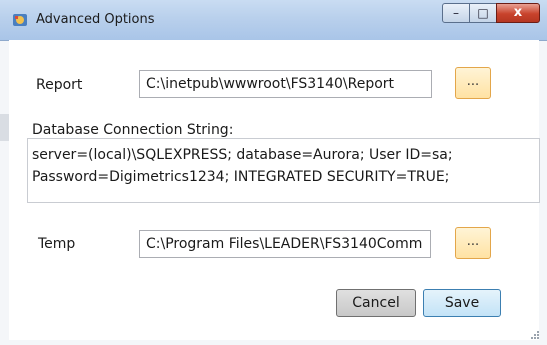  What do you see at coordinates (535, 335) in the screenshot?
I see `resize-grip-icon` at bounding box center [535, 335].